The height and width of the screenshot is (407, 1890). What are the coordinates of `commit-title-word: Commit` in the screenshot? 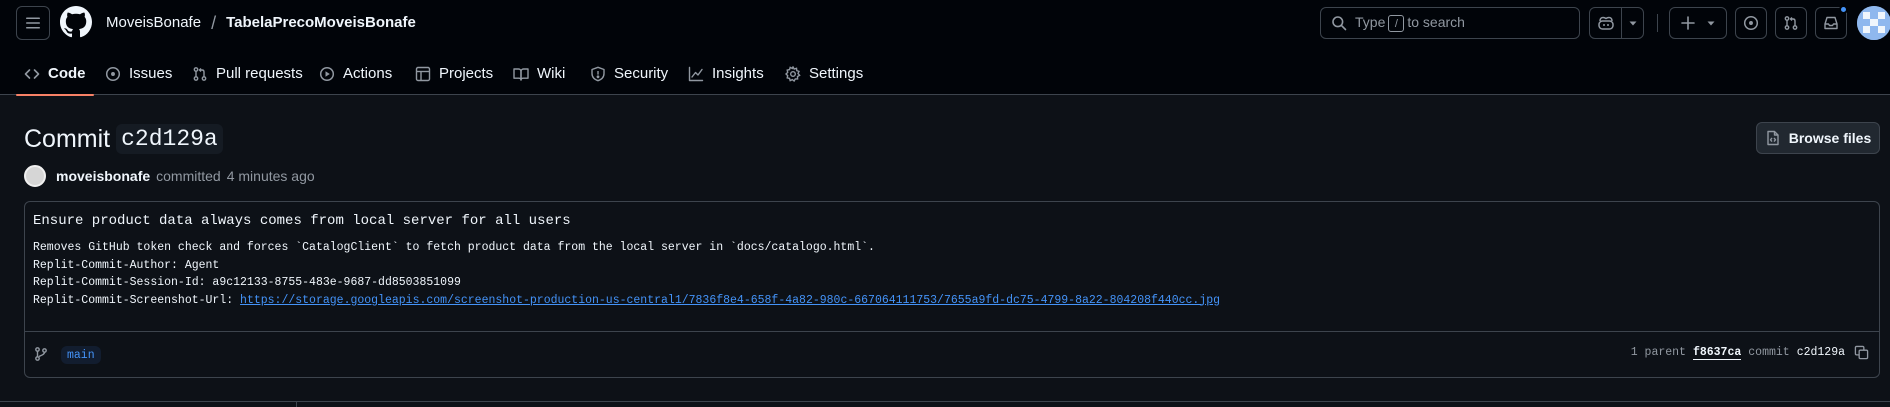 It's located at (67, 138).